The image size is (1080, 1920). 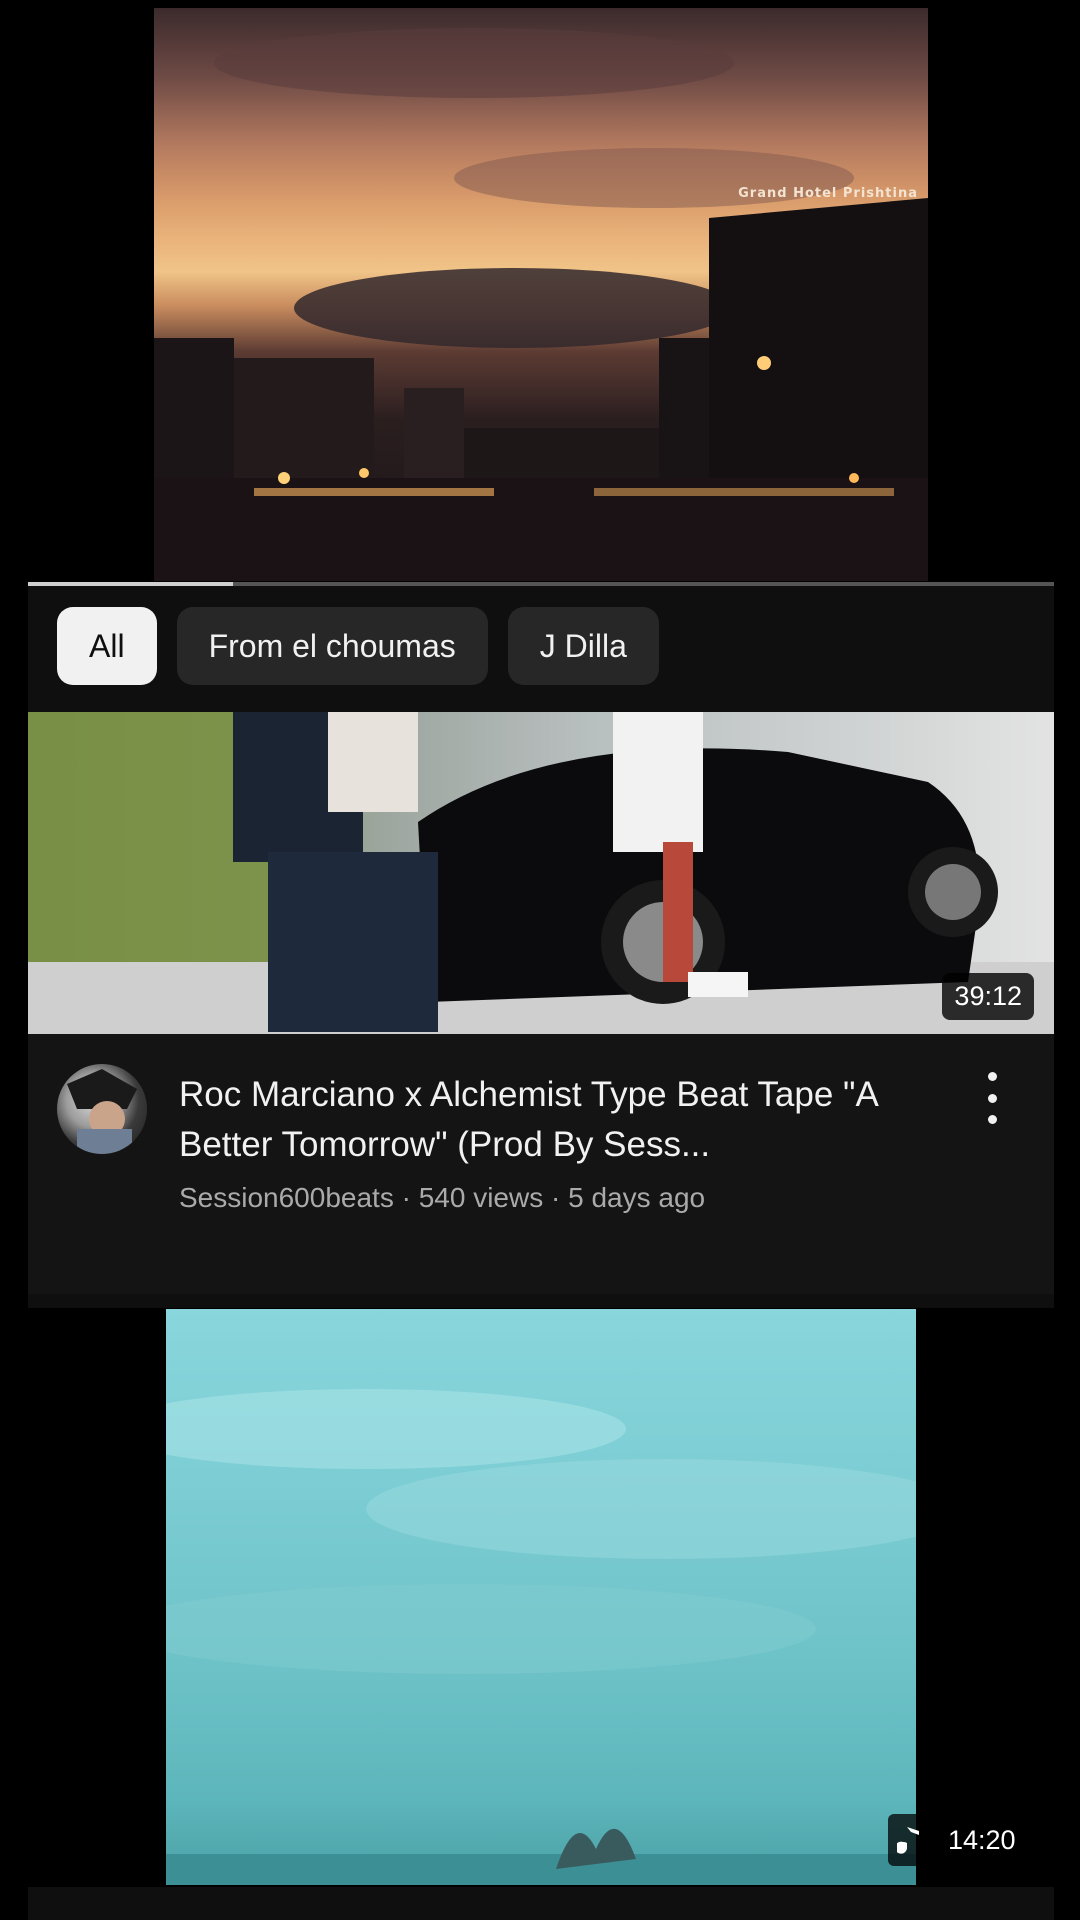 I want to click on chip-from-el-choumas: From el choumas, so click(x=332, y=646).